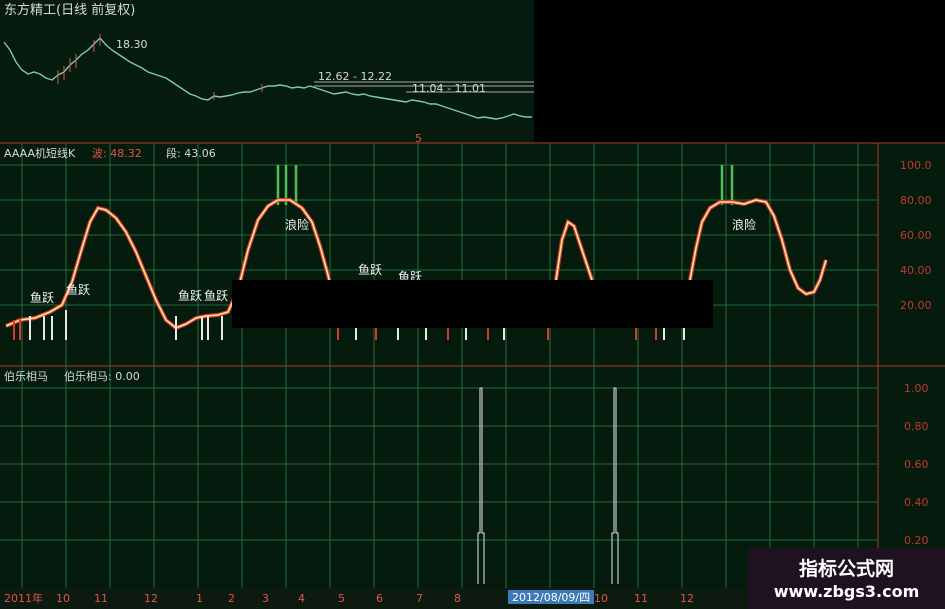 The width and height of the screenshot is (945, 609). Describe the element at coordinates (265, 598) in the screenshot. I see `timeline-label: 3` at that location.